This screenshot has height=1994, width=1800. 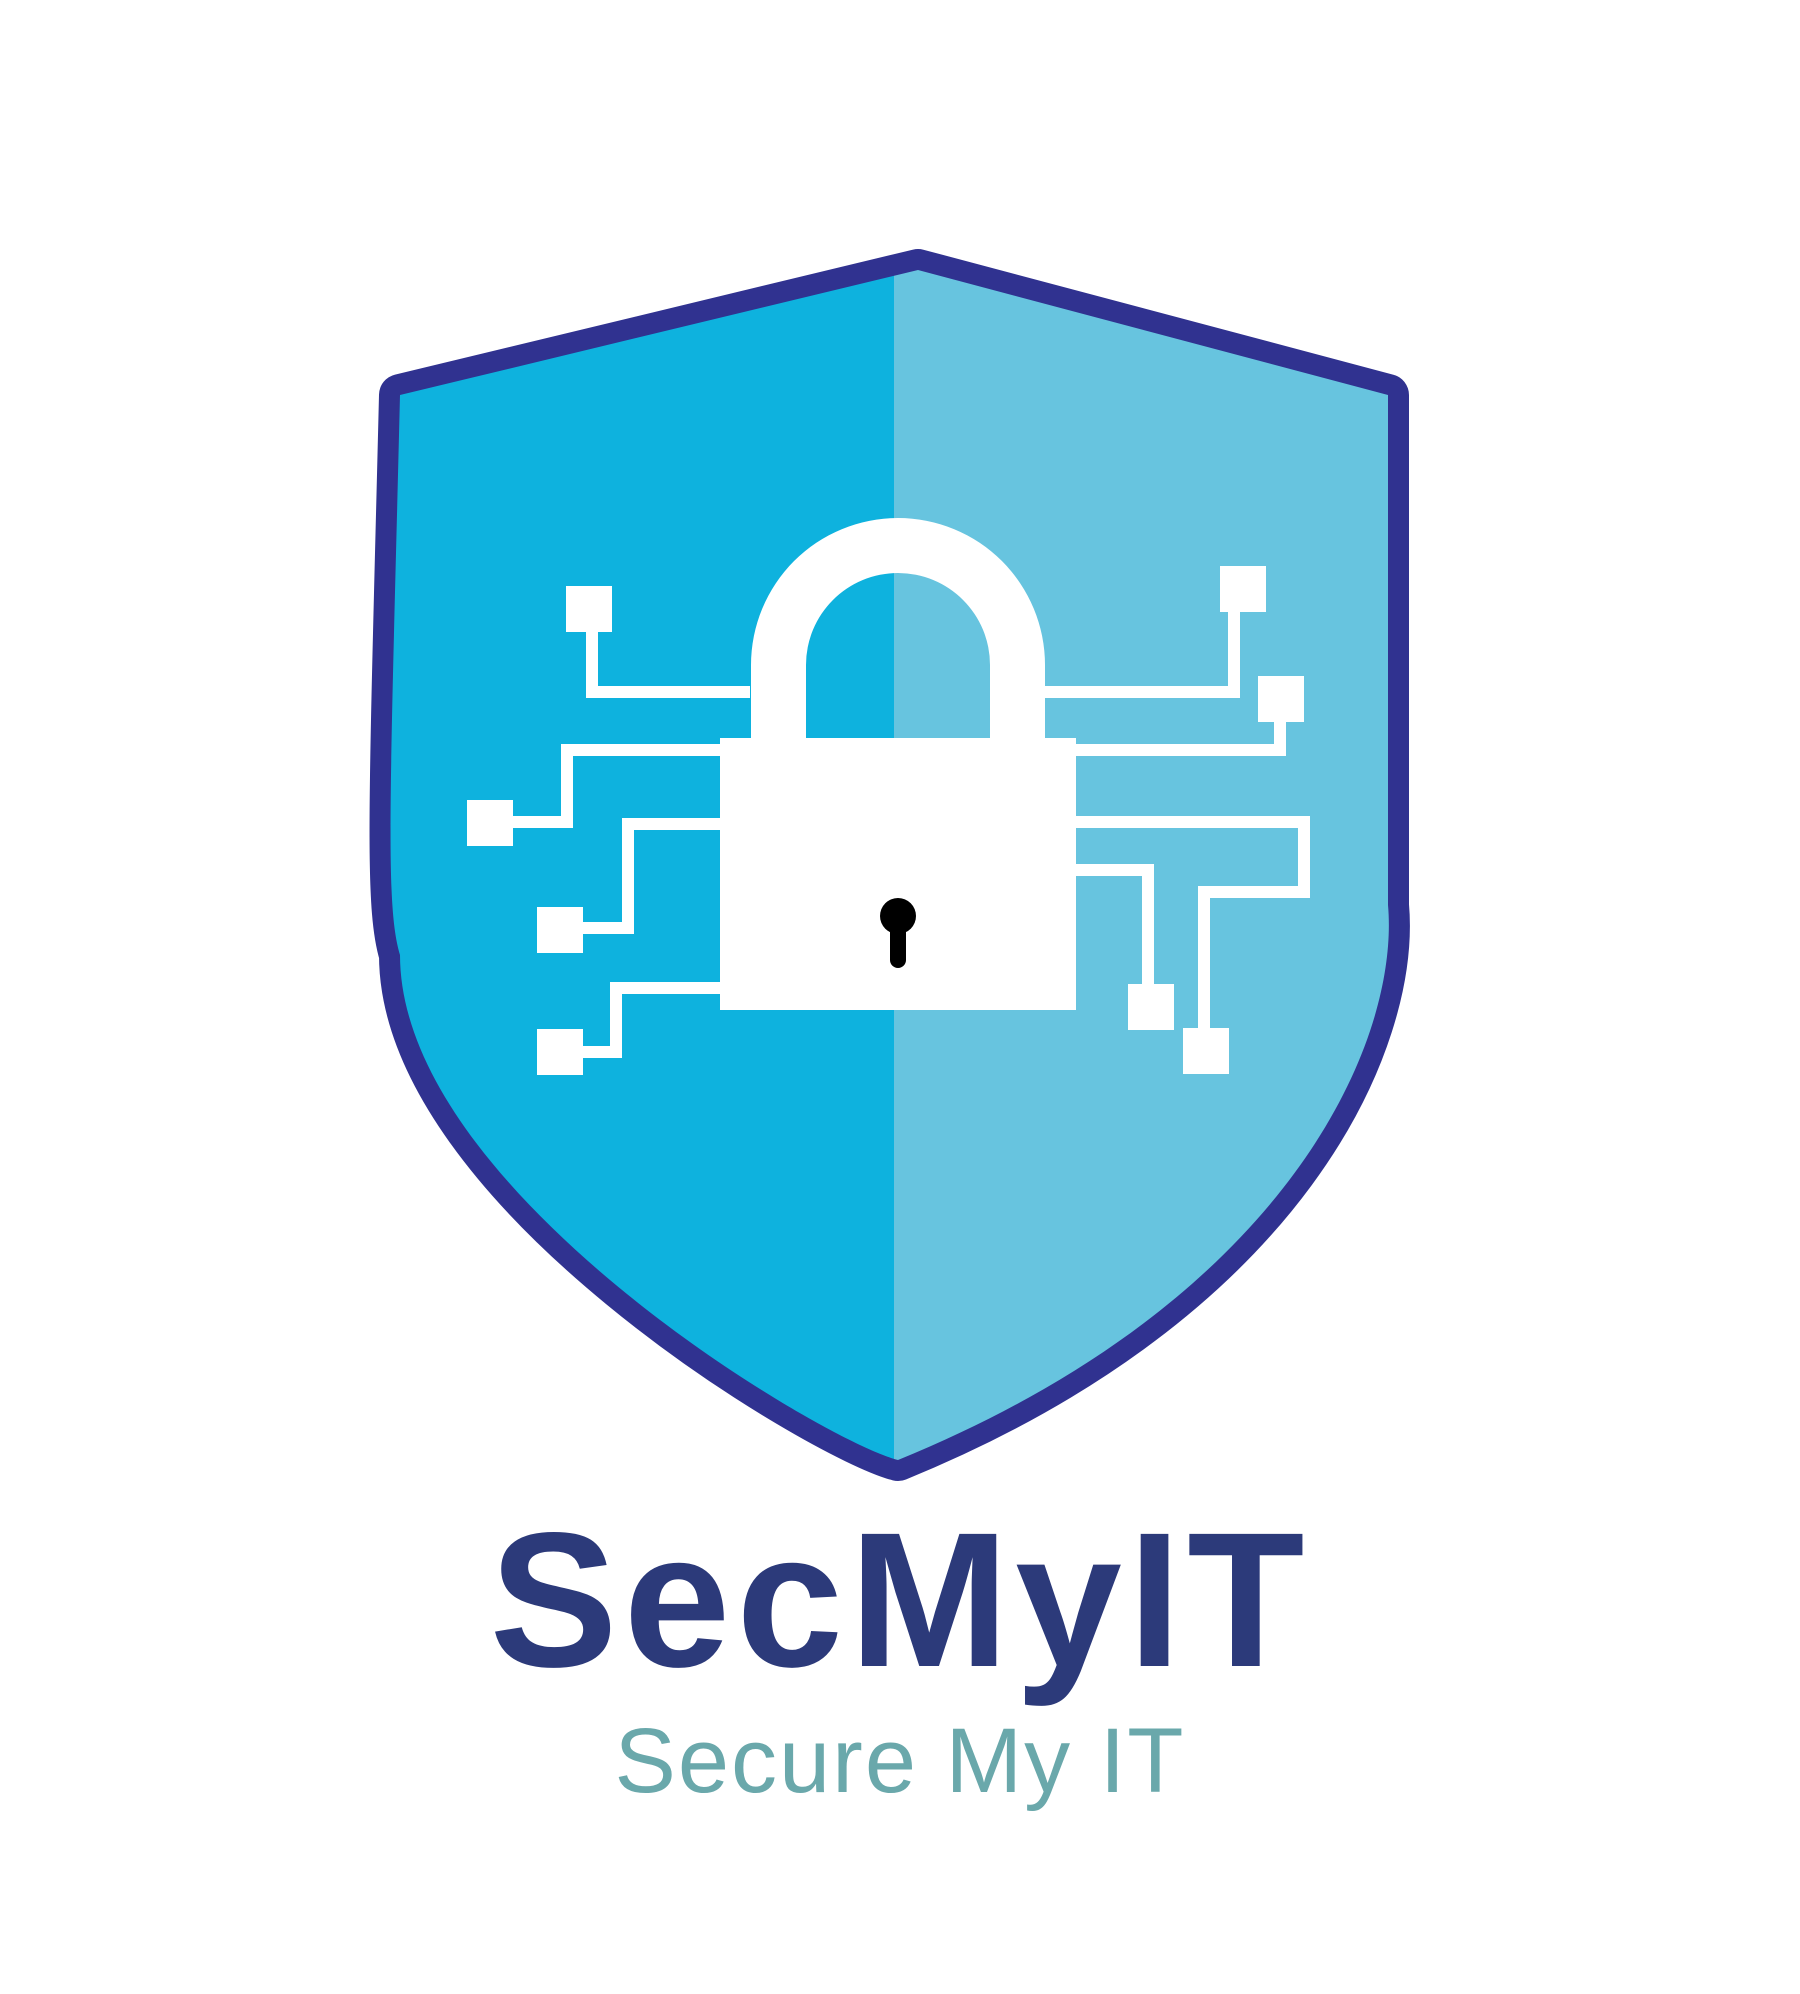 What do you see at coordinates (900, 1761) in the screenshot?
I see `tagline: Secure My IT` at bounding box center [900, 1761].